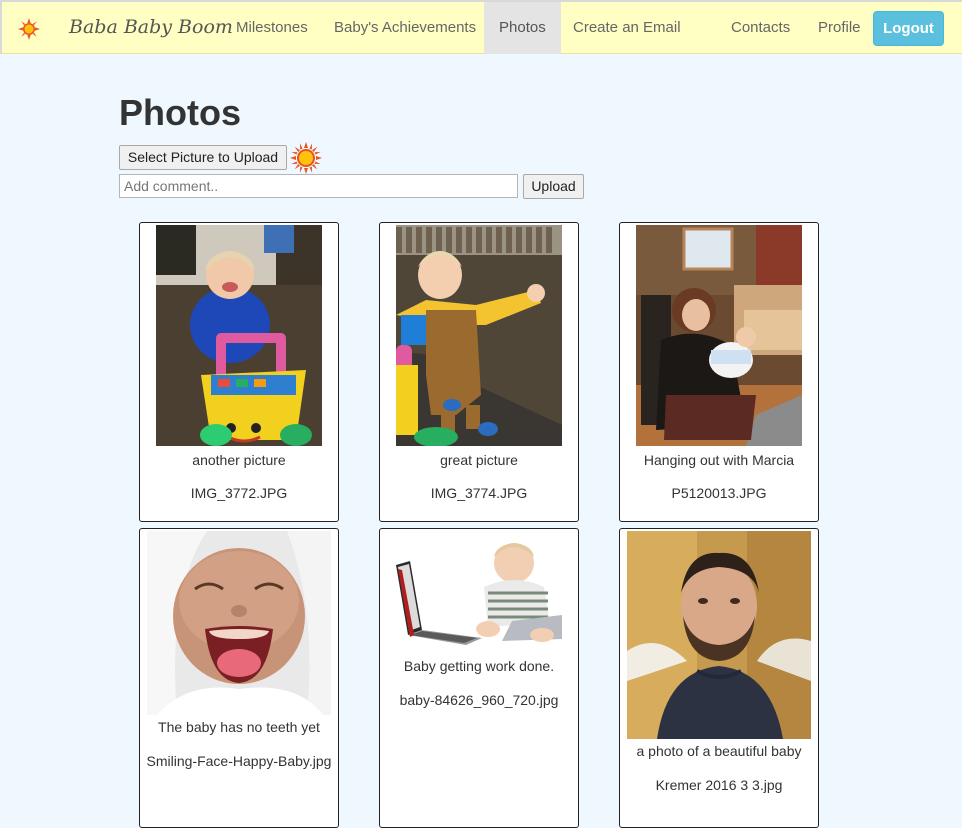 The width and height of the screenshot is (962, 828). Describe the element at coordinates (522, 28) in the screenshot. I see `nav-item-photos: Photos` at that location.